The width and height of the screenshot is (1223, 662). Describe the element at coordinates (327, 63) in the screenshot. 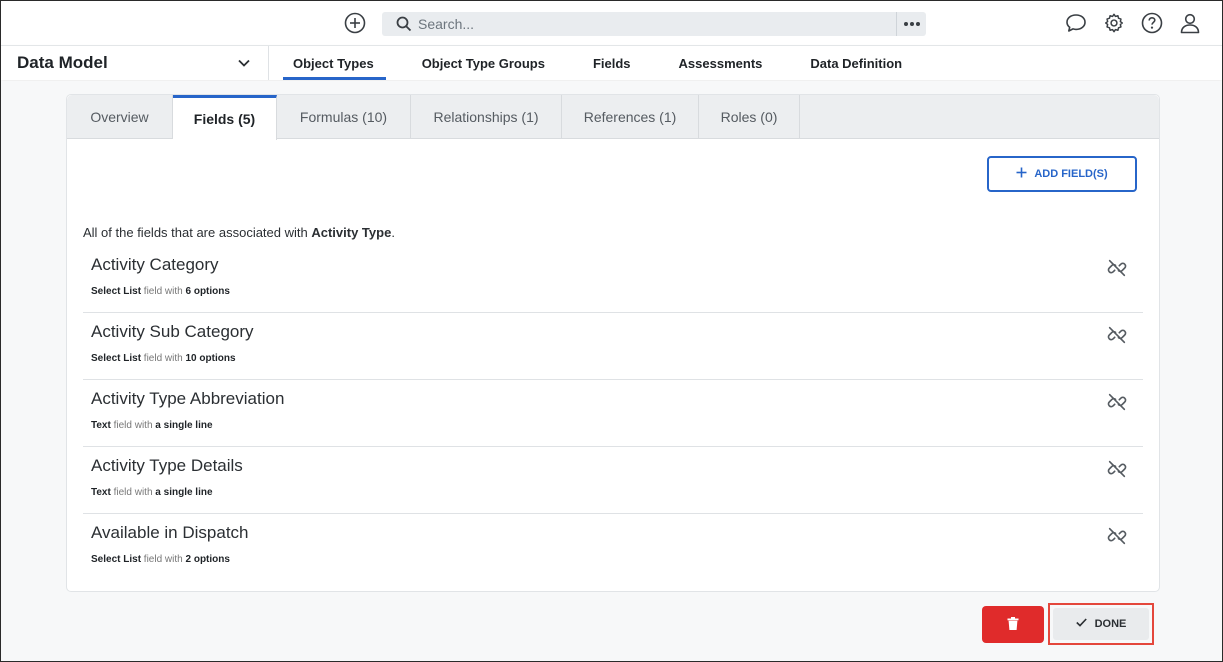

I see `nav-tab-object-types: Object Types` at that location.